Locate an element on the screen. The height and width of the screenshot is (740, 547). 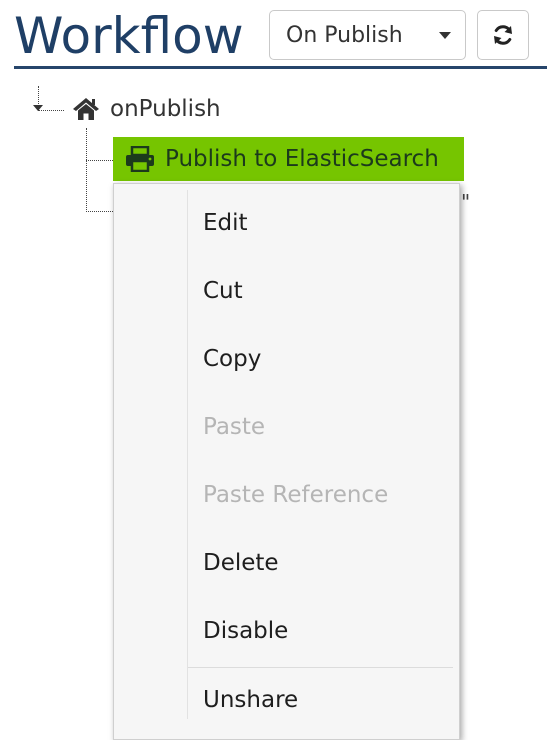
tree-root-node: onPublish is located at coordinates (146, 109).